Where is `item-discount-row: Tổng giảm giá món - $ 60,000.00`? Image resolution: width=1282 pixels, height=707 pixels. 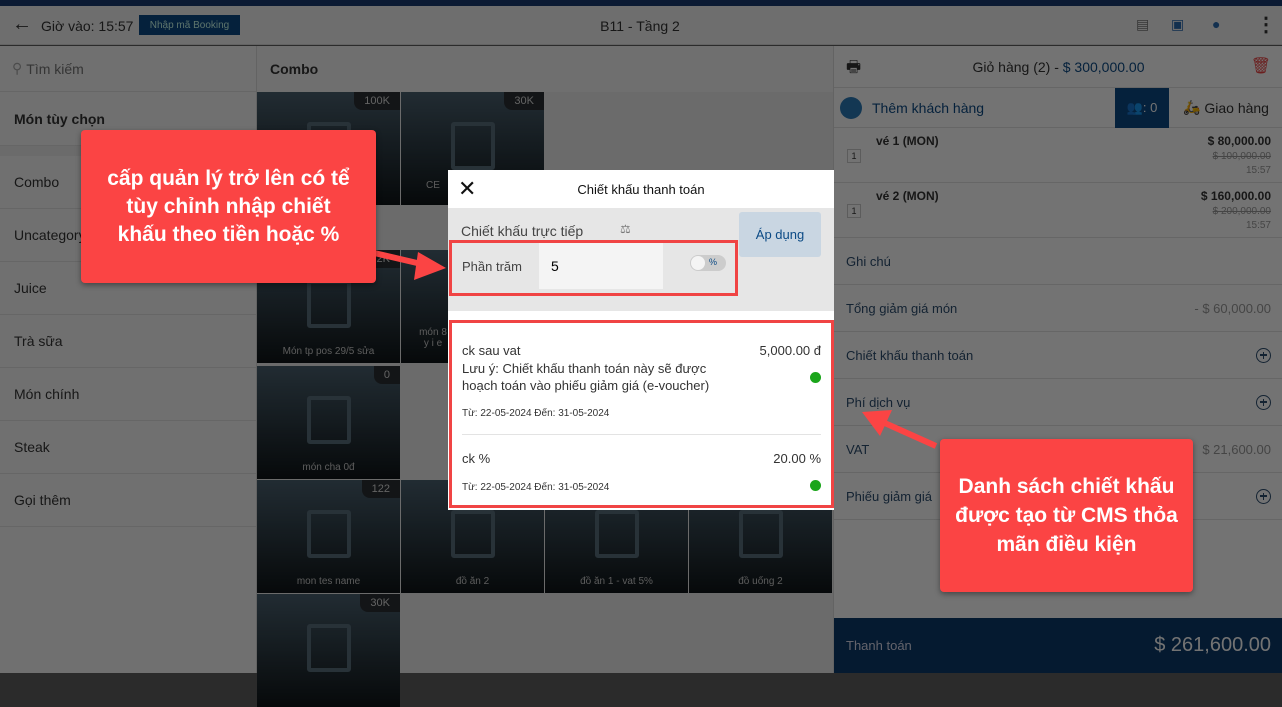 item-discount-row: Tổng giảm giá món - $ 60,000.00 is located at coordinates (1058, 308).